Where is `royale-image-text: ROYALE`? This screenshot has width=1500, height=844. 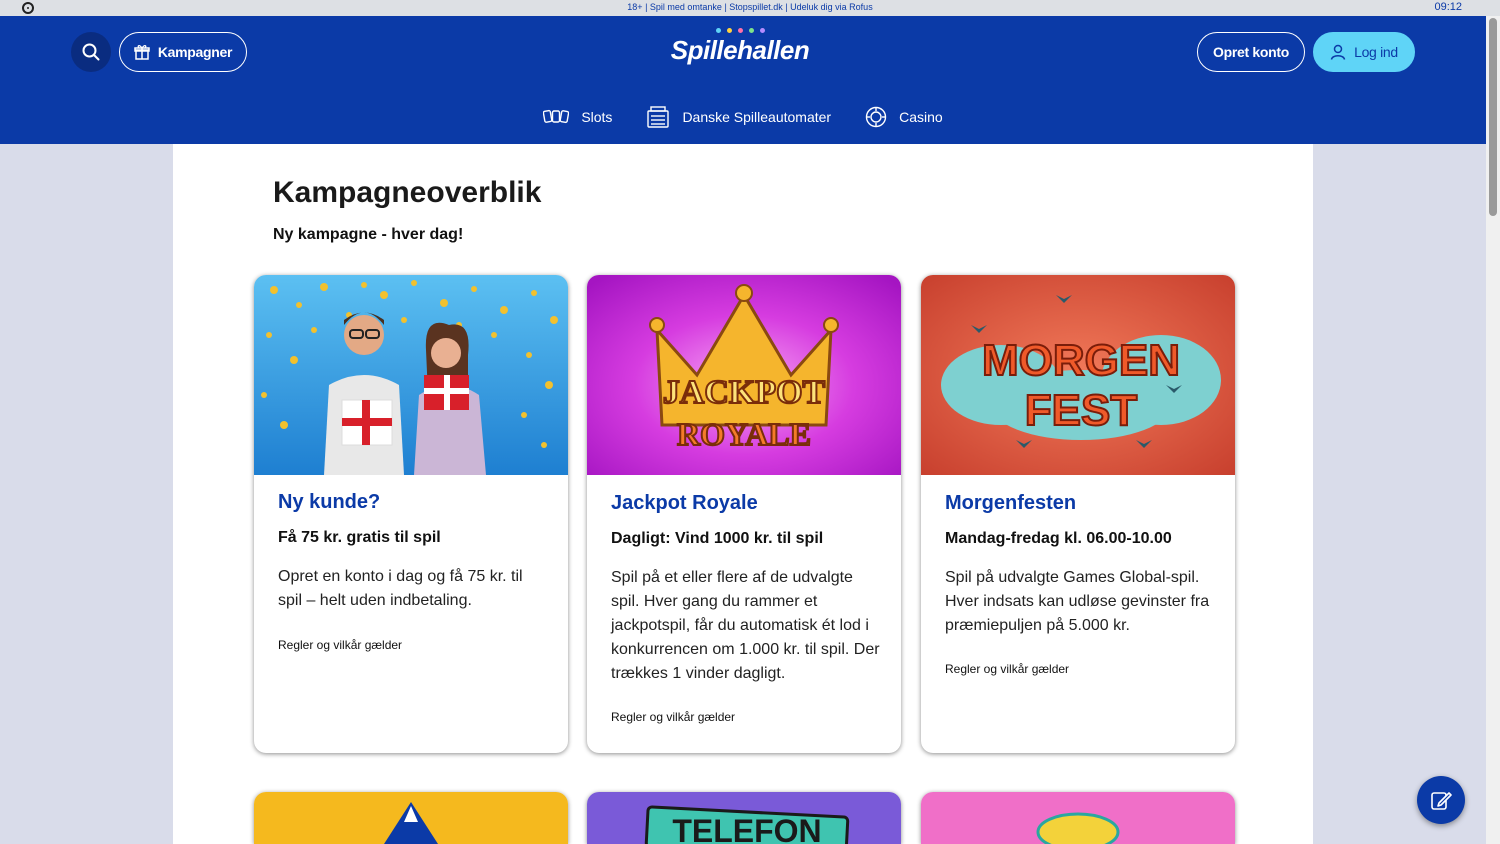
royale-image-text: ROYALE is located at coordinates (744, 434).